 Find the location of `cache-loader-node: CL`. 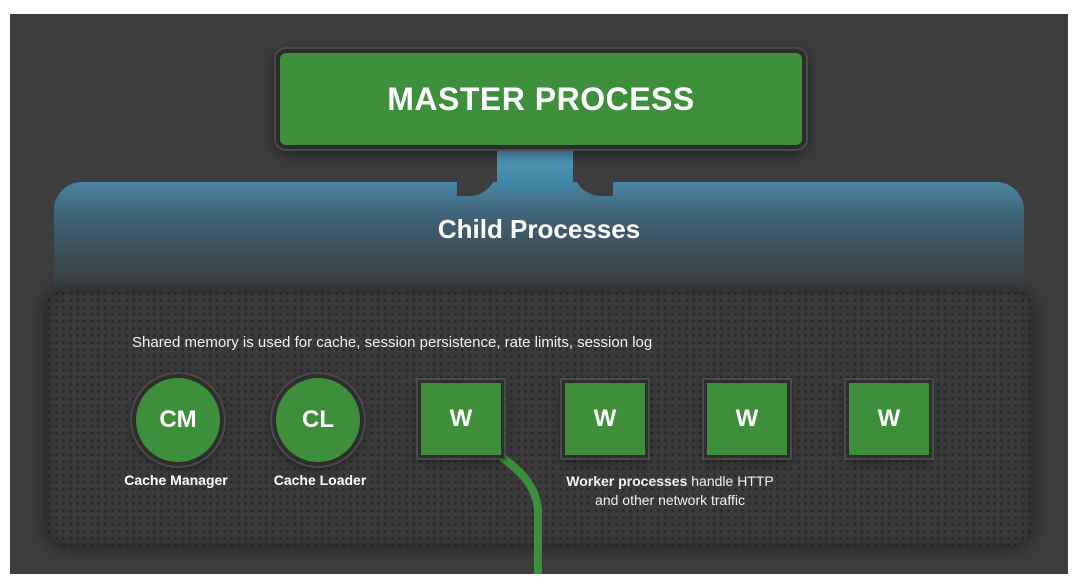

cache-loader-node: CL is located at coordinates (318, 420).